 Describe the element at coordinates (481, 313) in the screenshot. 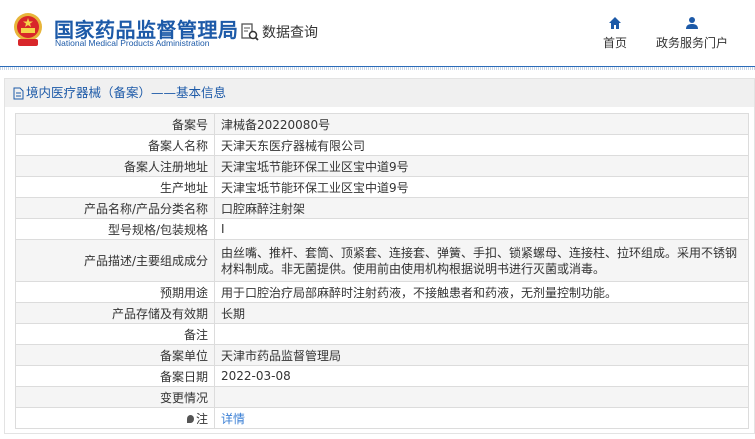

I see `row-value: 长期` at that location.